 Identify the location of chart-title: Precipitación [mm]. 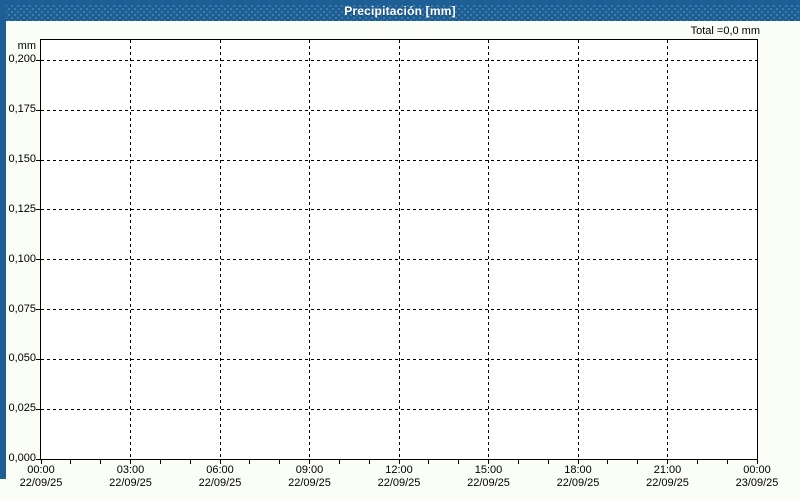
(400, 10).